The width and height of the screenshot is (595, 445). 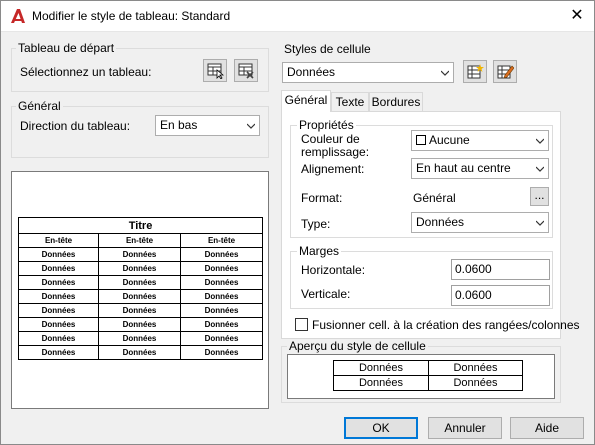 What do you see at coordinates (327, 49) in the screenshot?
I see `cell-styles-title: Styles de cellule` at bounding box center [327, 49].